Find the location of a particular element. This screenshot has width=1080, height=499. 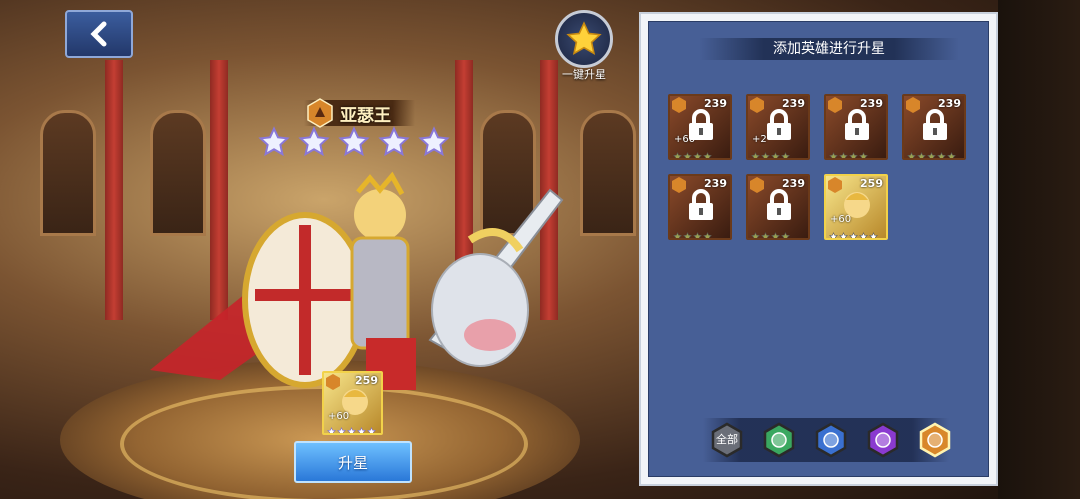

hero-material-grid: 239 +60 239 +2 239 239 239 239 259 +60 is located at coordinates (817, 167).